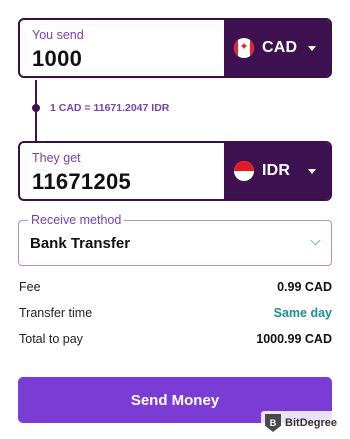 The height and width of the screenshot is (439, 350). I want to click on total-label: Total to pay, so click(51, 339).